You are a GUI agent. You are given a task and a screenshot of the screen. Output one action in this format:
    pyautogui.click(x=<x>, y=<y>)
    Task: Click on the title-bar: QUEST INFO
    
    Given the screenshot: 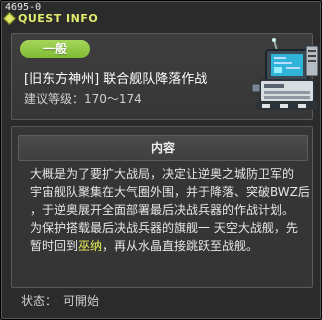 What is the action you would take?
    pyautogui.click(x=51, y=18)
    